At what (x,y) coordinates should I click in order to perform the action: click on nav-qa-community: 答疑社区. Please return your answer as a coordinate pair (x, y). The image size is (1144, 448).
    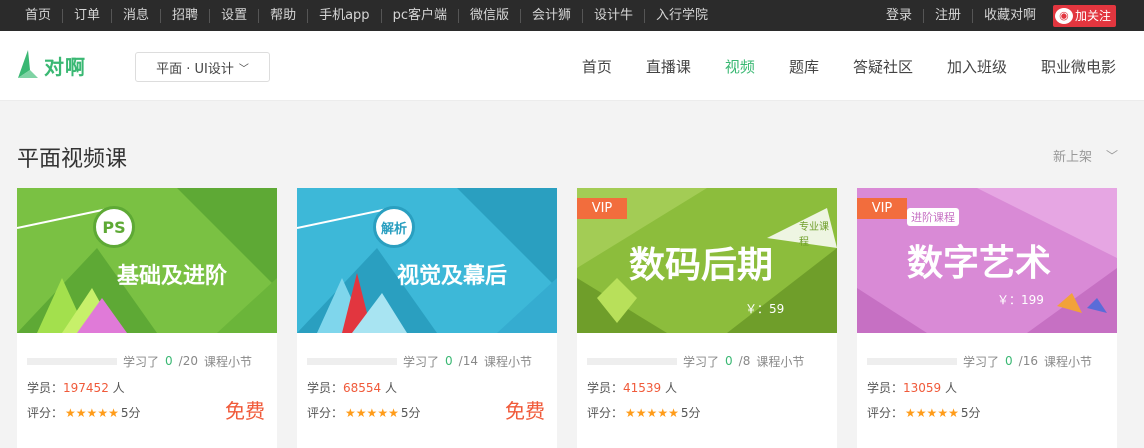
    Looking at the image, I should click on (883, 66).